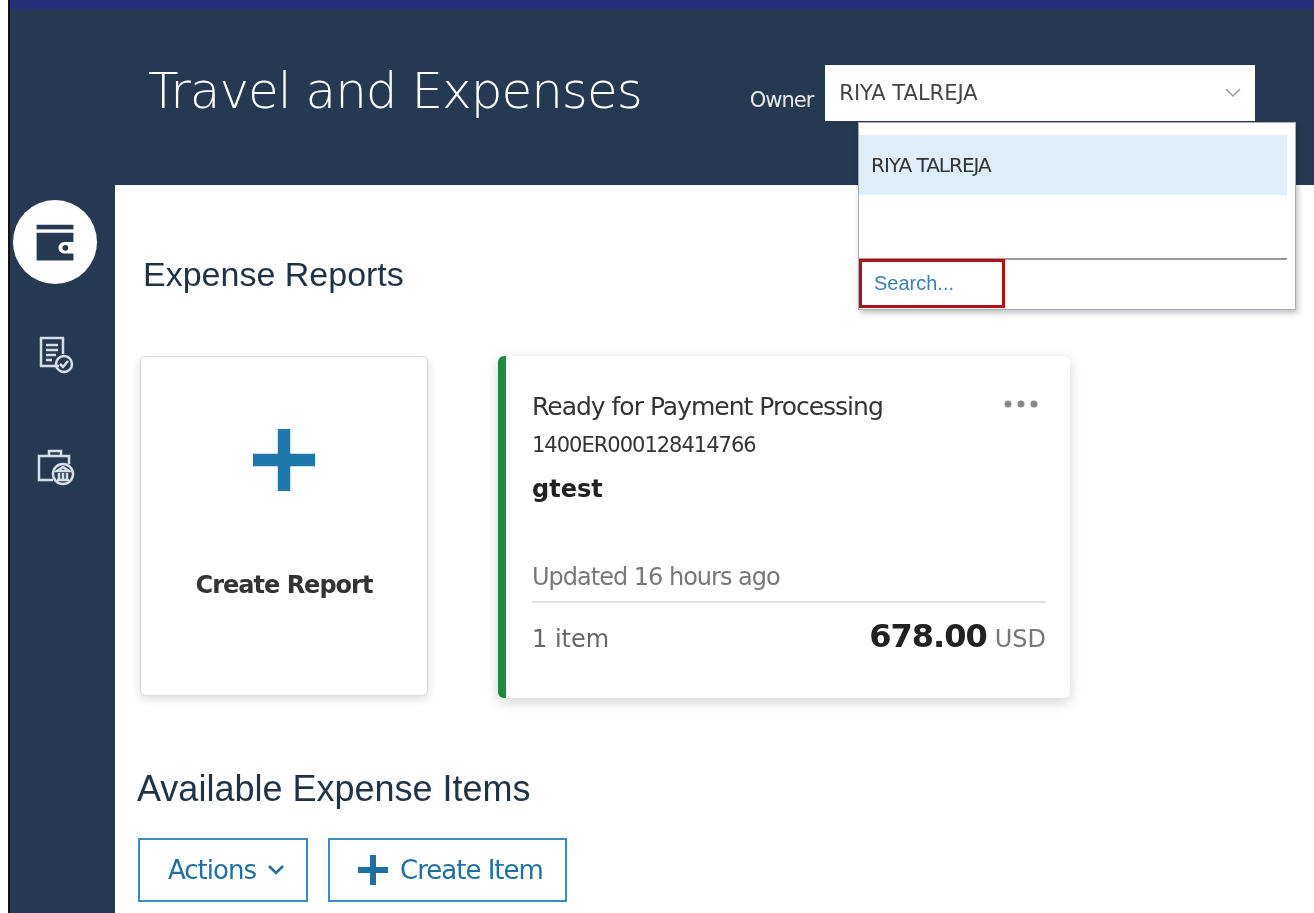  What do you see at coordinates (781, 100) in the screenshot?
I see `owner-label: Owner` at bounding box center [781, 100].